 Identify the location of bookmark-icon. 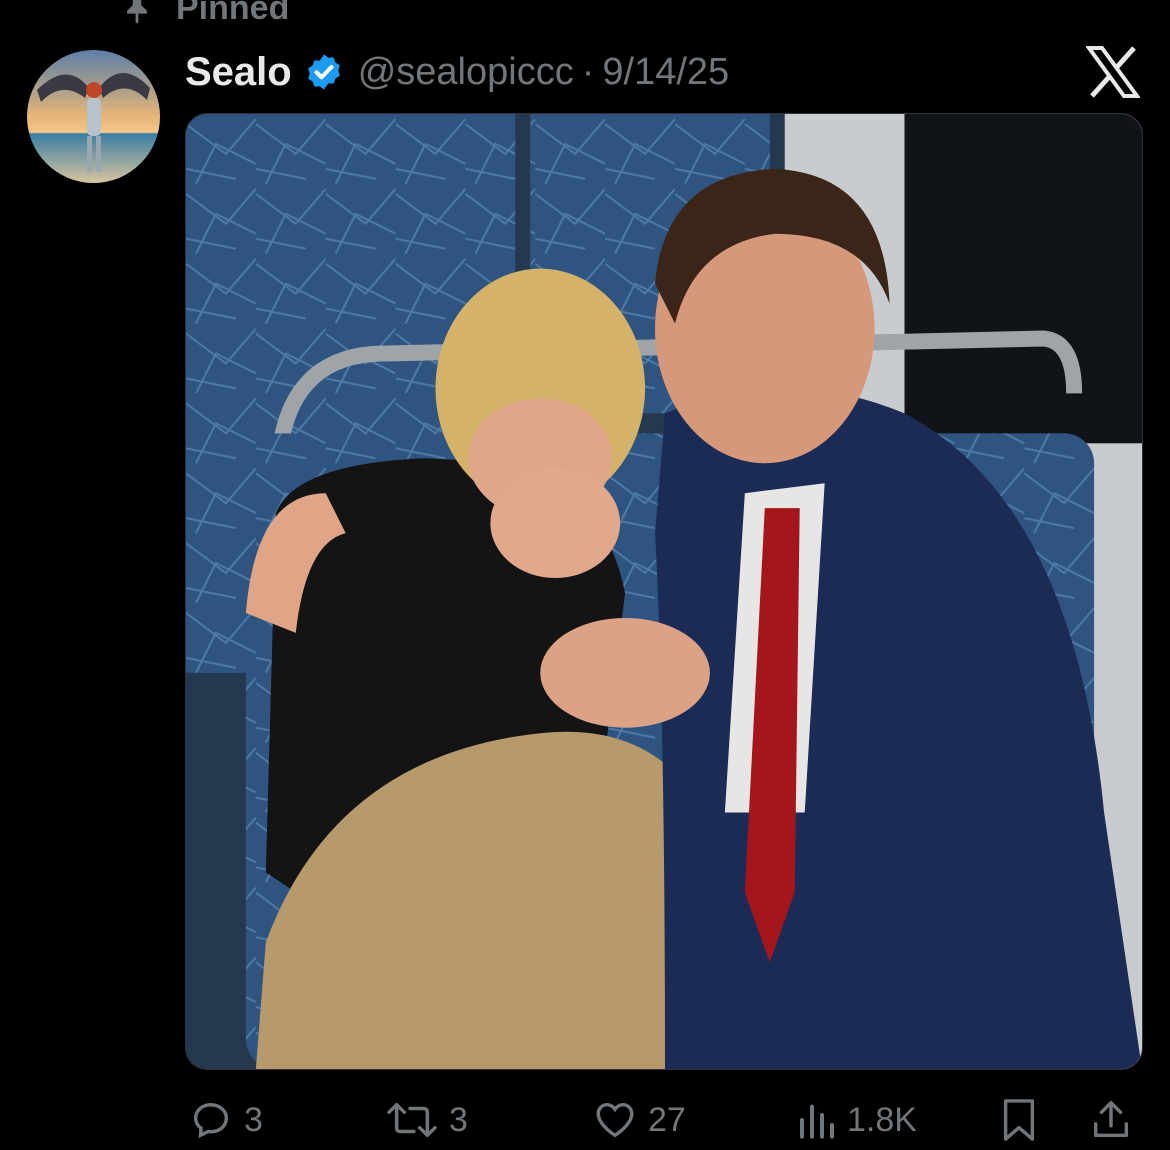
(1019, 1120).